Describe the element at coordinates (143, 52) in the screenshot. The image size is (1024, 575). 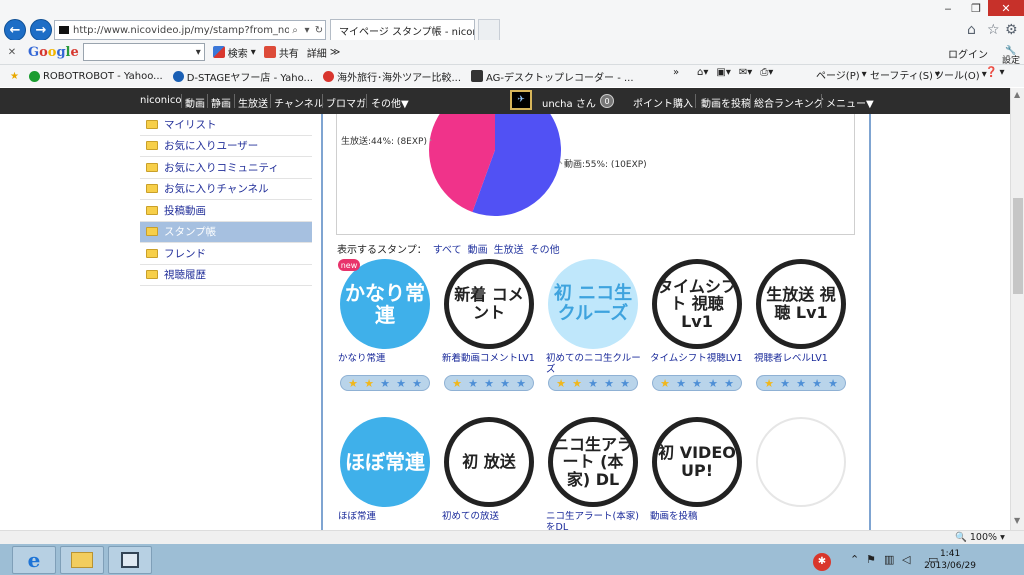
I see `google-search-input: ▾` at that location.